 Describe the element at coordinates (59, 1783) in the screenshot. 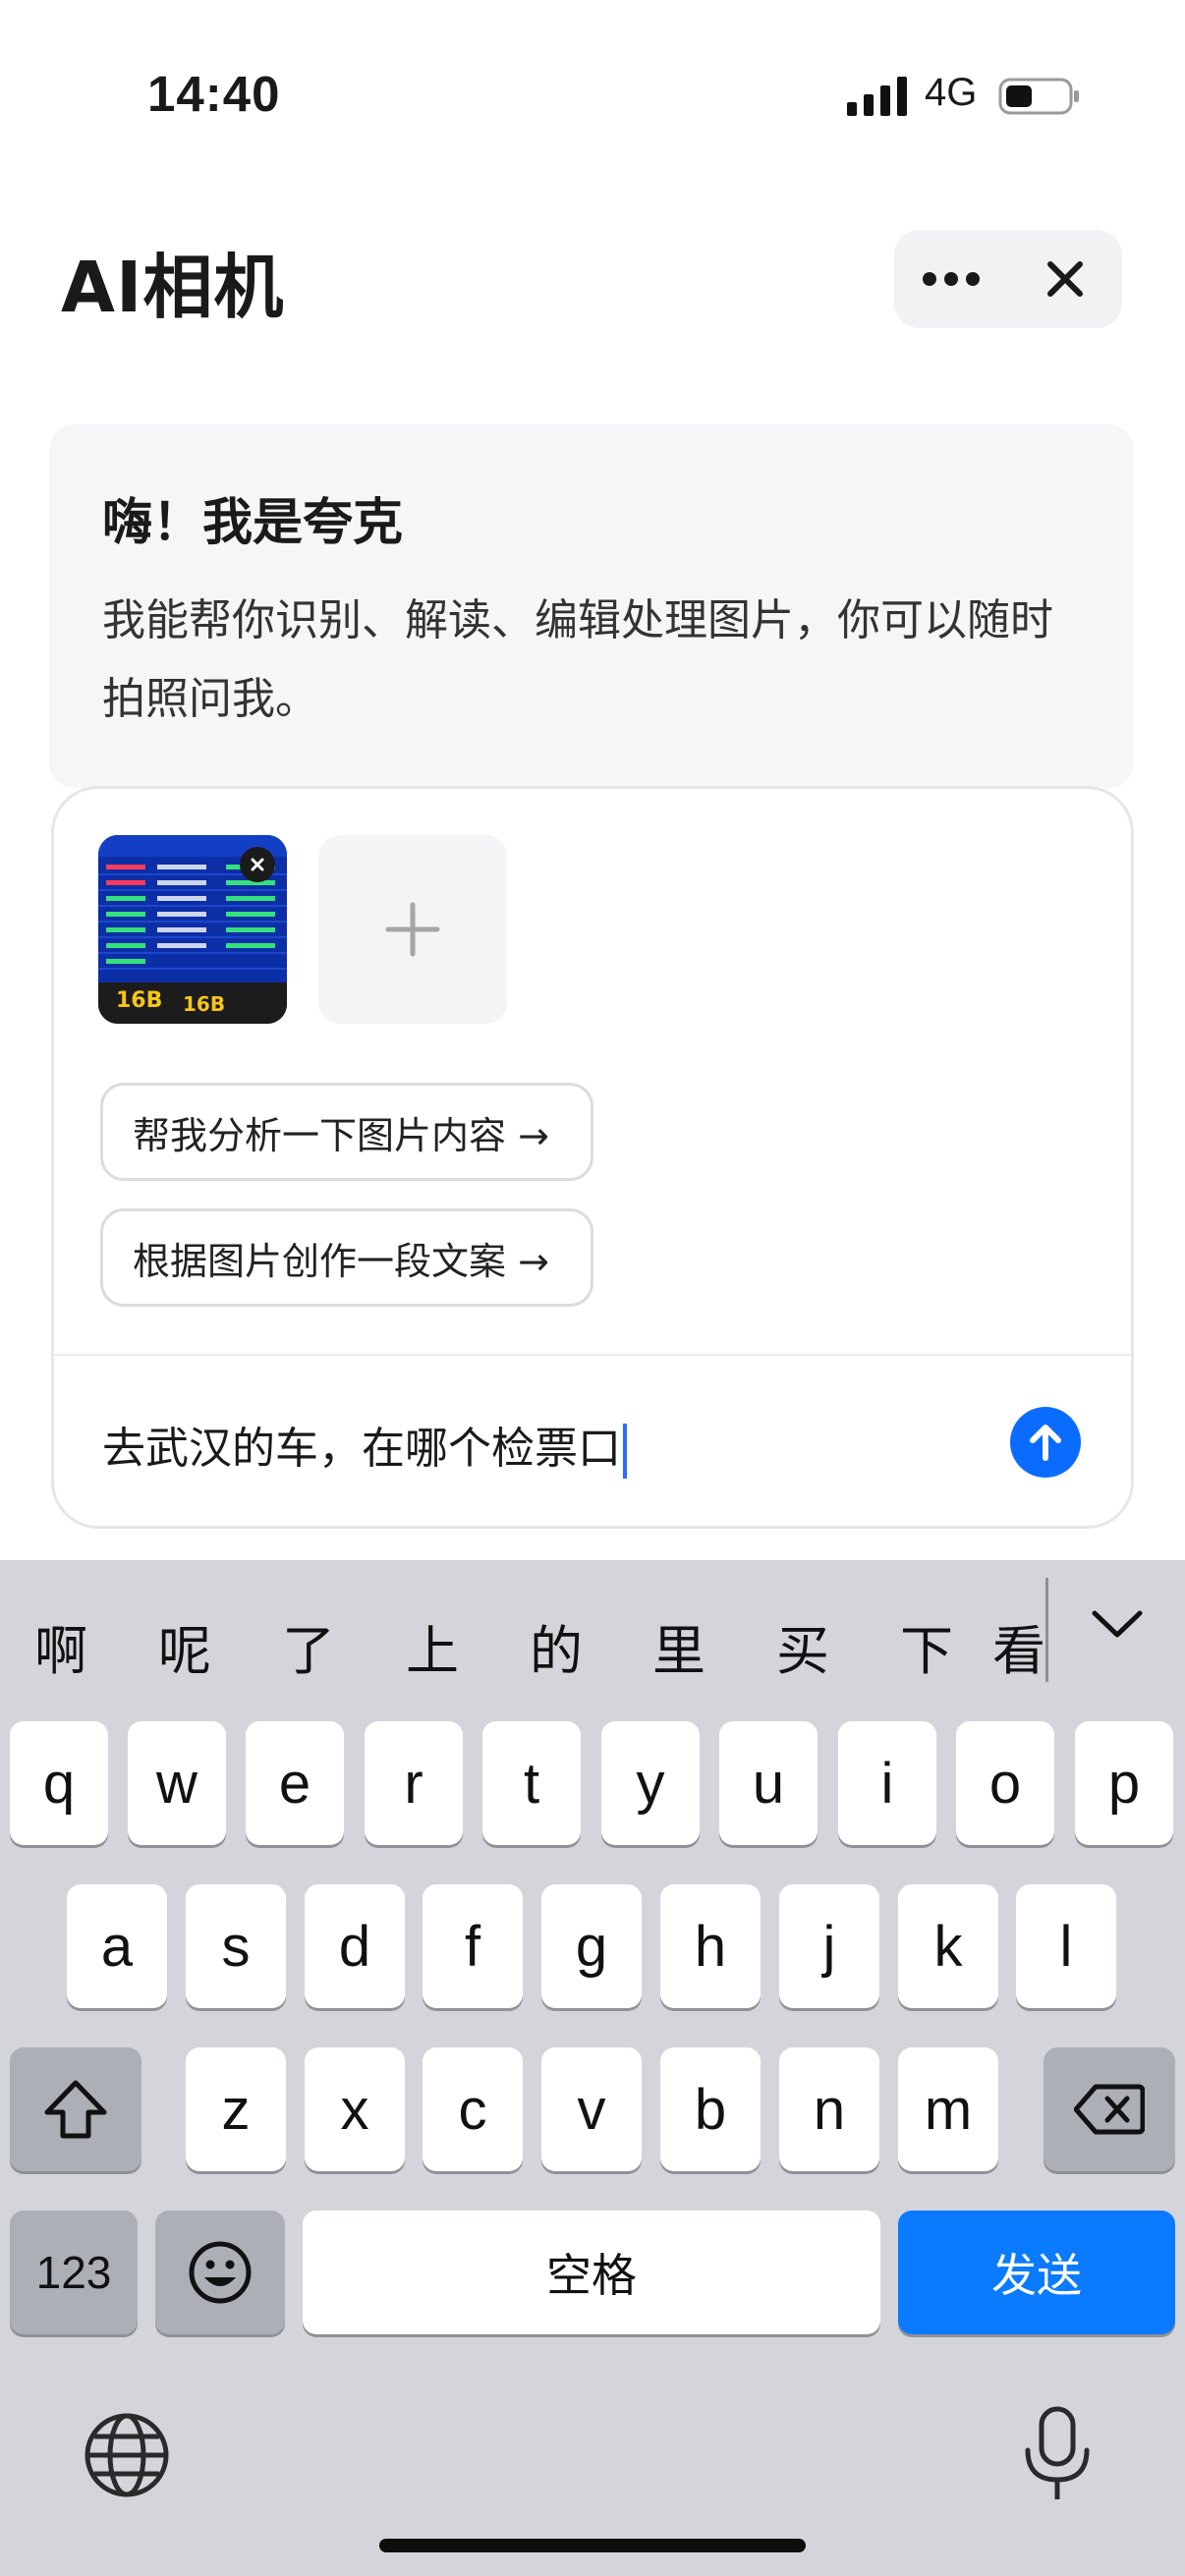

I see `key-q: q` at that location.